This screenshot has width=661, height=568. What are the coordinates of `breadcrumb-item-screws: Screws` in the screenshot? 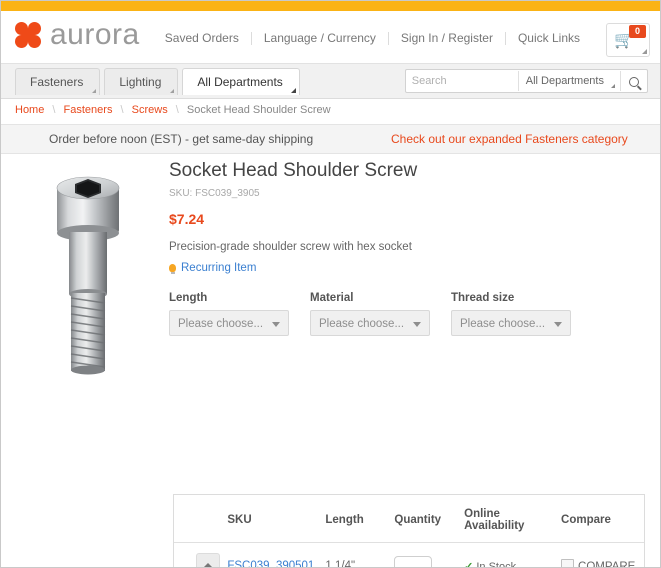 It's located at (150, 110).